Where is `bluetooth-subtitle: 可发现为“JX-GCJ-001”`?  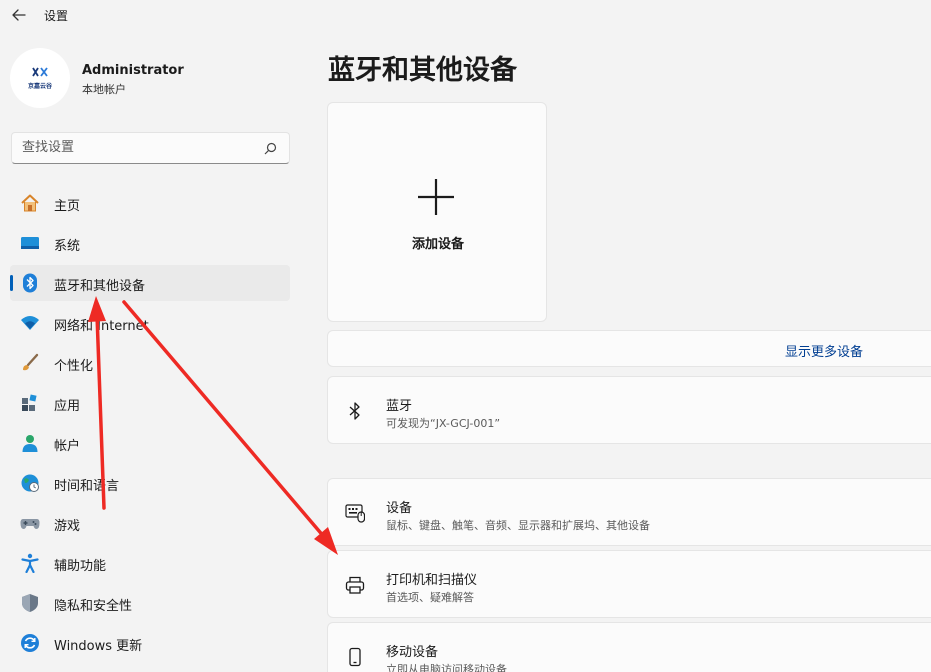 bluetooth-subtitle: 可发现为“JX-GCJ-001” is located at coordinates (443, 423).